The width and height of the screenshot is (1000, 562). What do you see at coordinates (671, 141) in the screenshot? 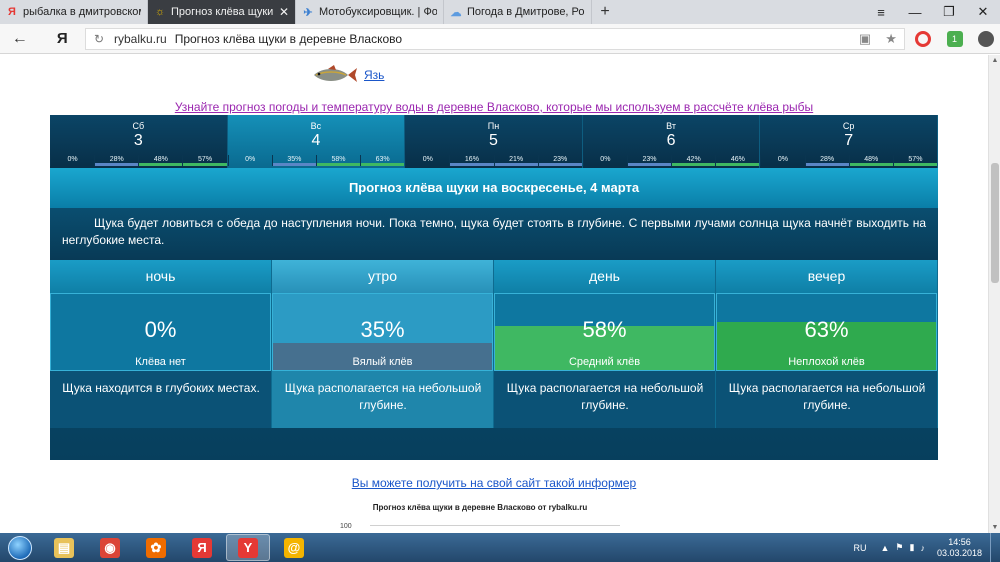
I see `day-tab: Вт 6 0% 23% 42% 46%` at bounding box center [671, 141].